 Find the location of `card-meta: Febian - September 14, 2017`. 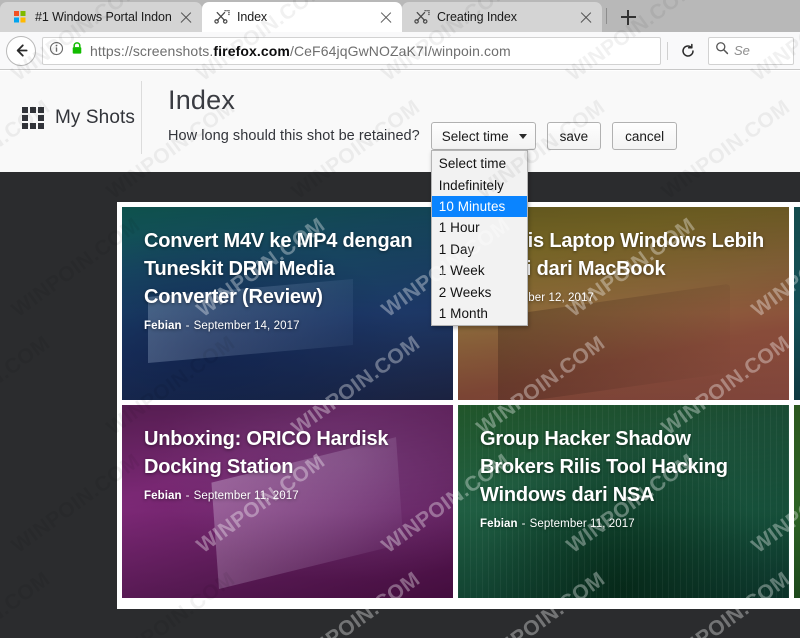

card-meta: Febian - September 14, 2017 is located at coordinates (287, 326).